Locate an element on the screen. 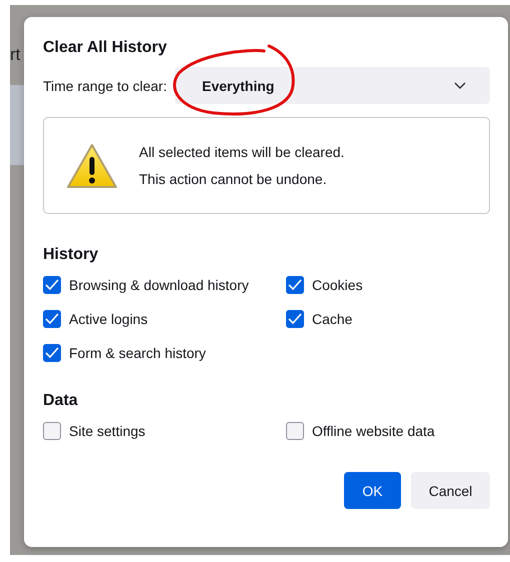 The height and width of the screenshot is (562, 510). ok-button: OK is located at coordinates (372, 490).